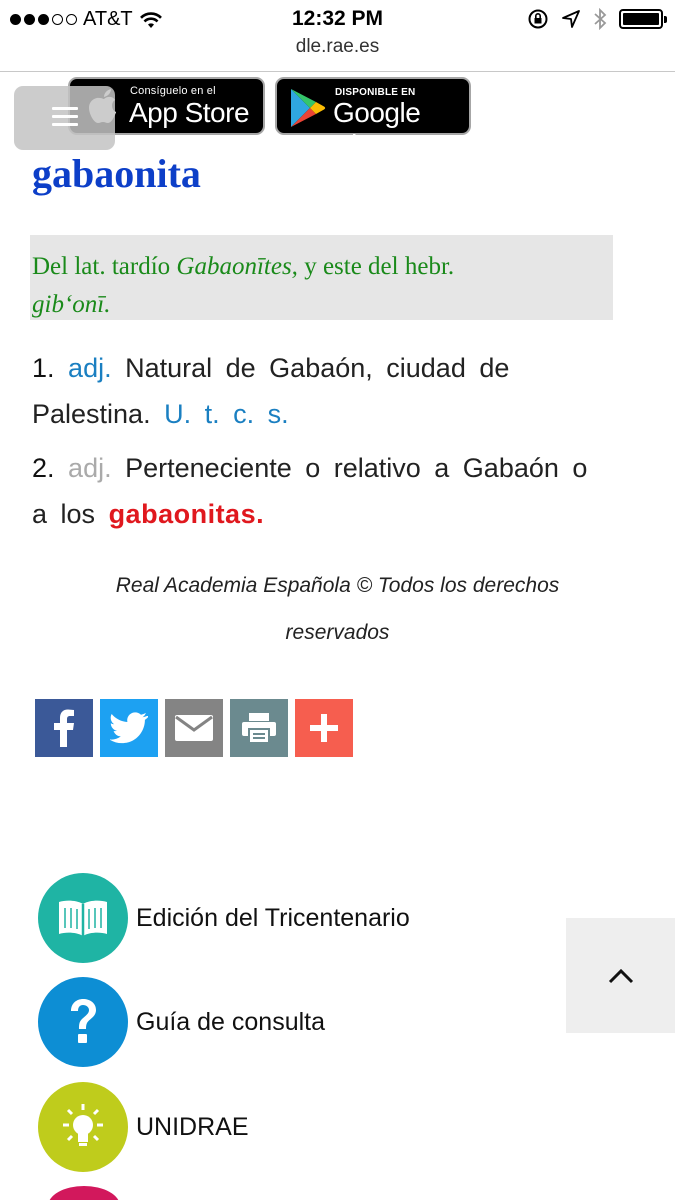 This screenshot has height=1200, width=675. What do you see at coordinates (43, 468) in the screenshot?
I see `sense-number: 2.` at bounding box center [43, 468].